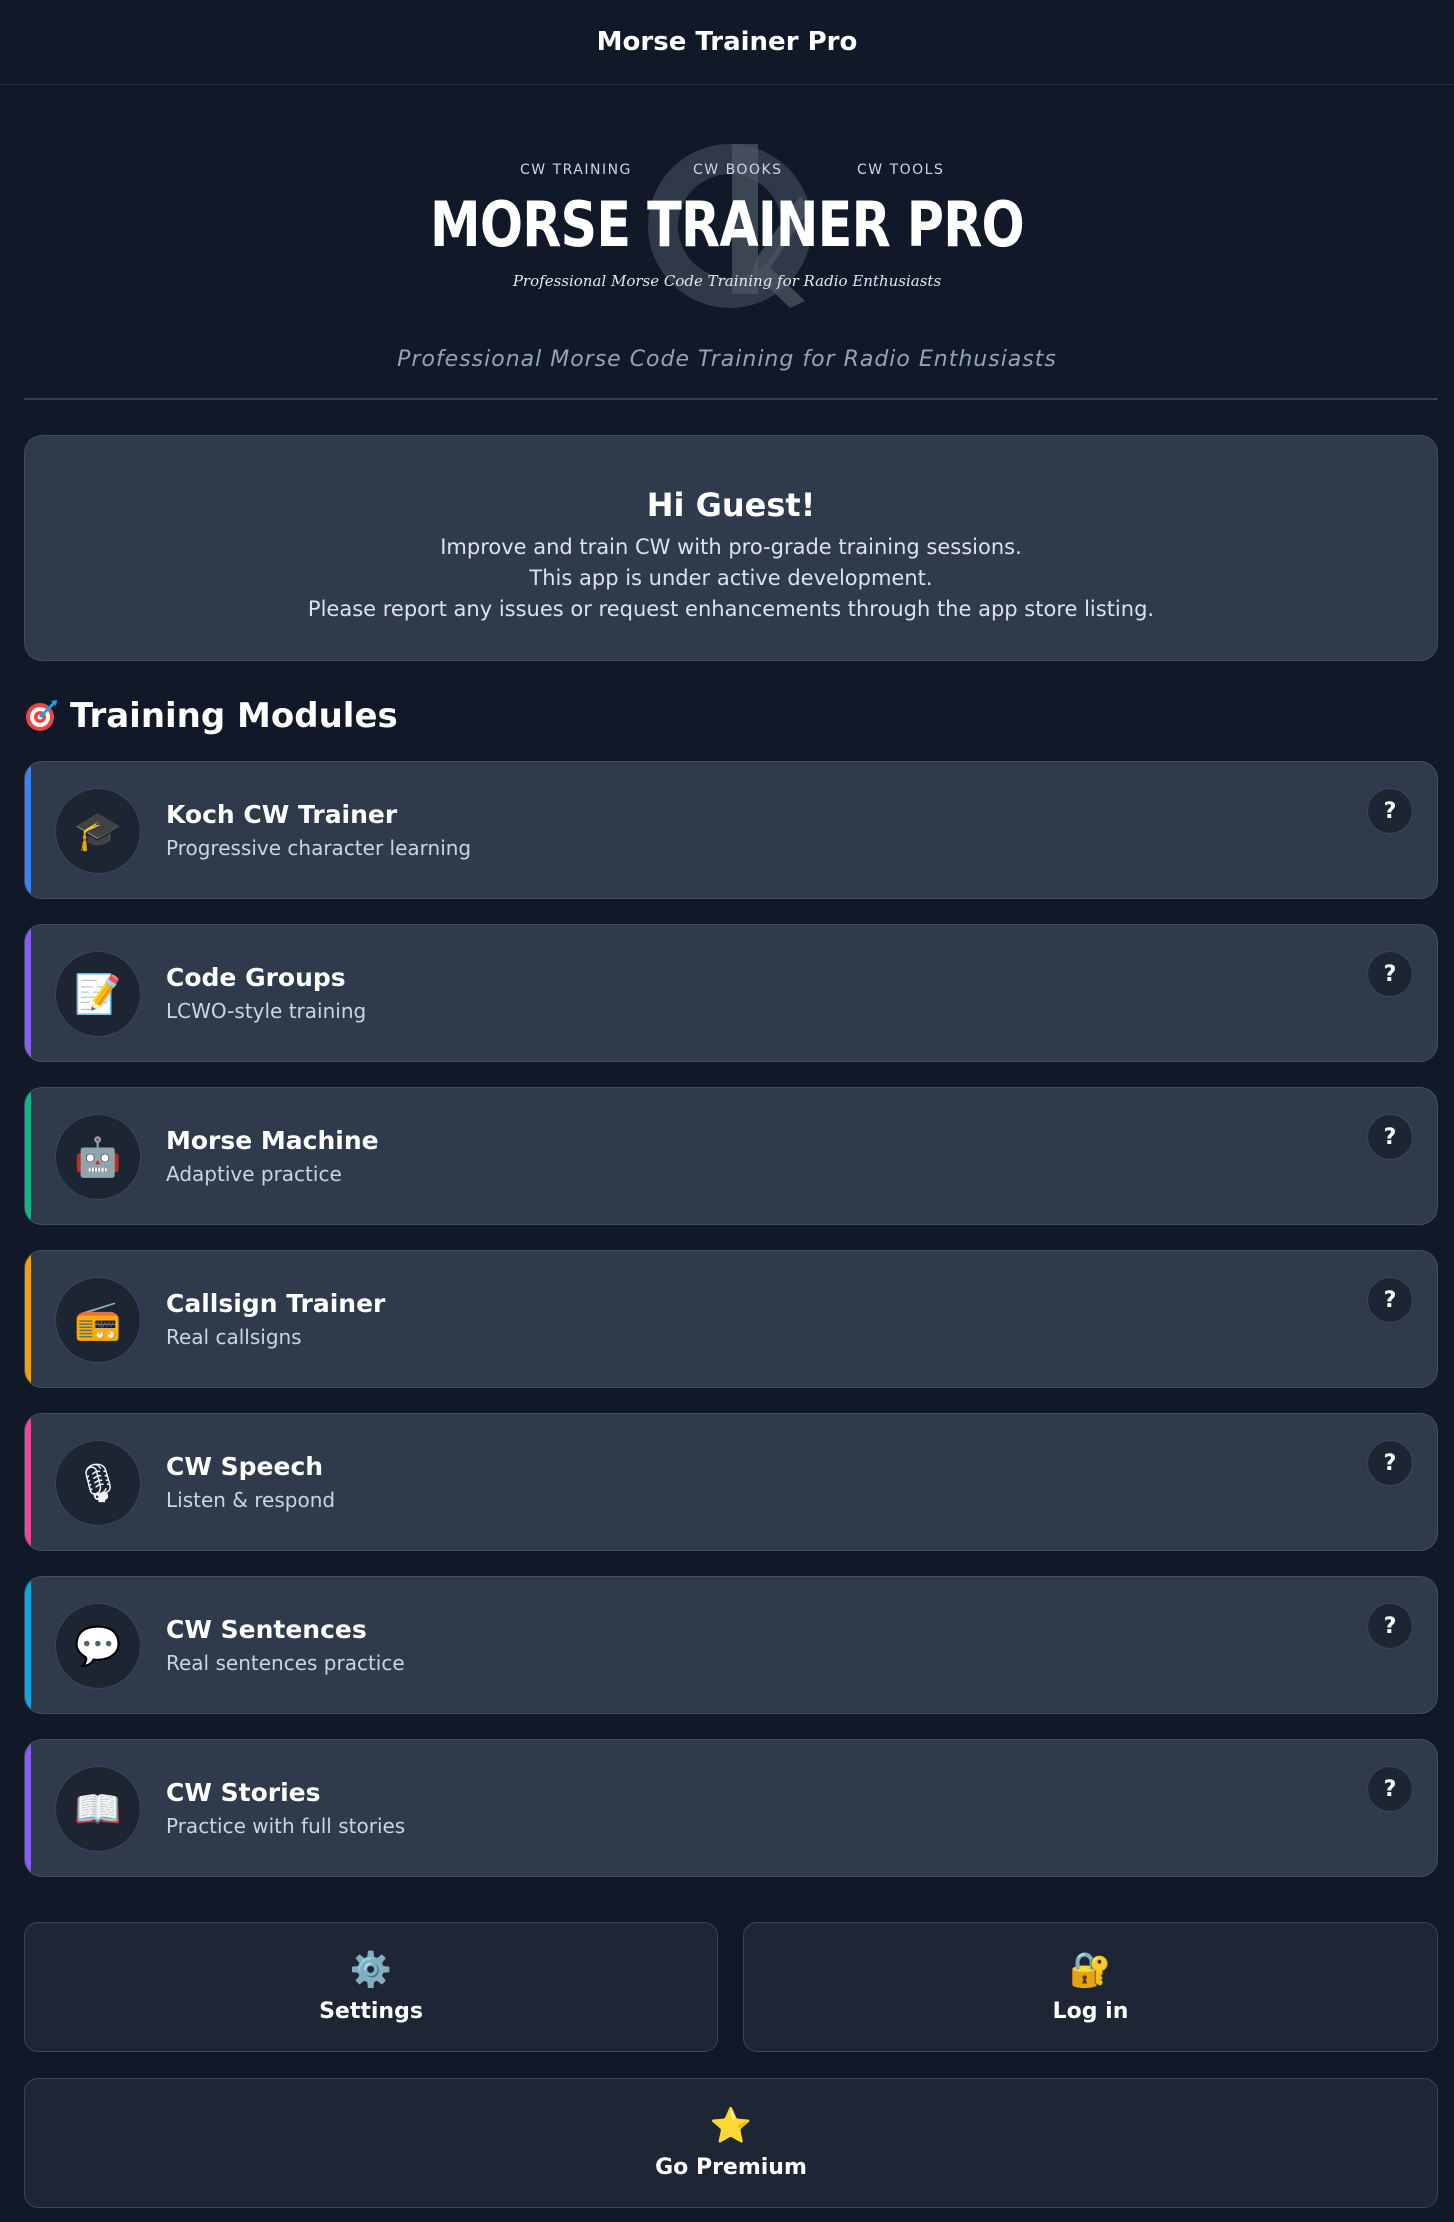 This screenshot has height=2222, width=1454. What do you see at coordinates (731, 1156) in the screenshot?
I see `module-morse-machine: 🤖 Morse Machine Adaptive practice ?` at bounding box center [731, 1156].